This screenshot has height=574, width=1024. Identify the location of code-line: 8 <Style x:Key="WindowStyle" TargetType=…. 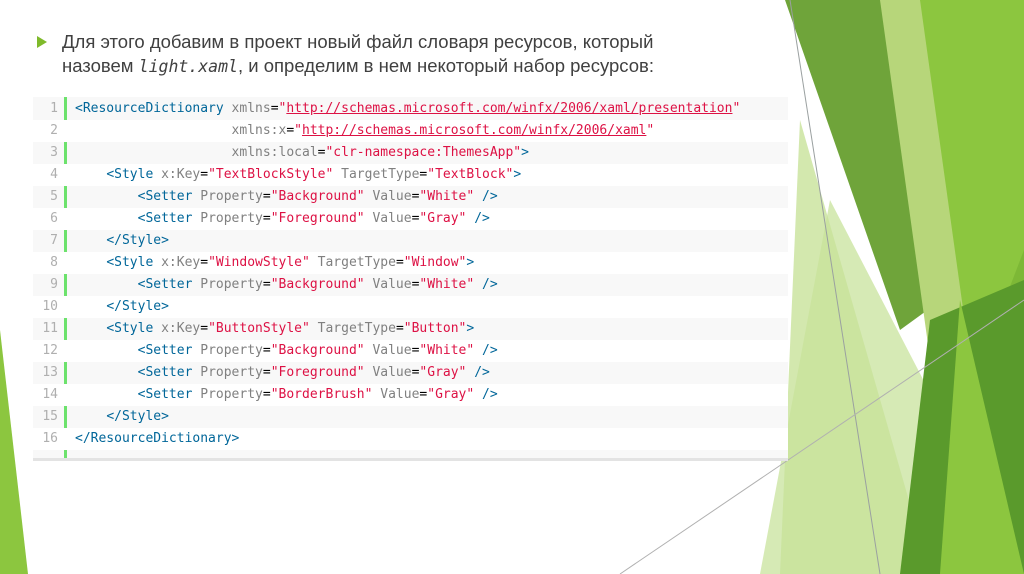
(410, 263).